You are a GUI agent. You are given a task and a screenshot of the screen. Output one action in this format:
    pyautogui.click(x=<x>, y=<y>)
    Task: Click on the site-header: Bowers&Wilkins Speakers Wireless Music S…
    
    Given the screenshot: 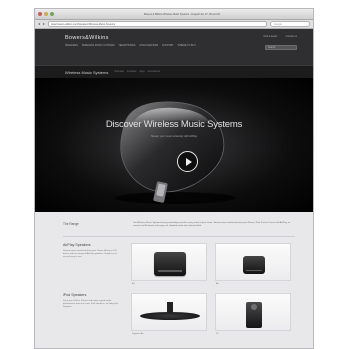 What is the action you would take?
    pyautogui.click(x=174, y=47)
    